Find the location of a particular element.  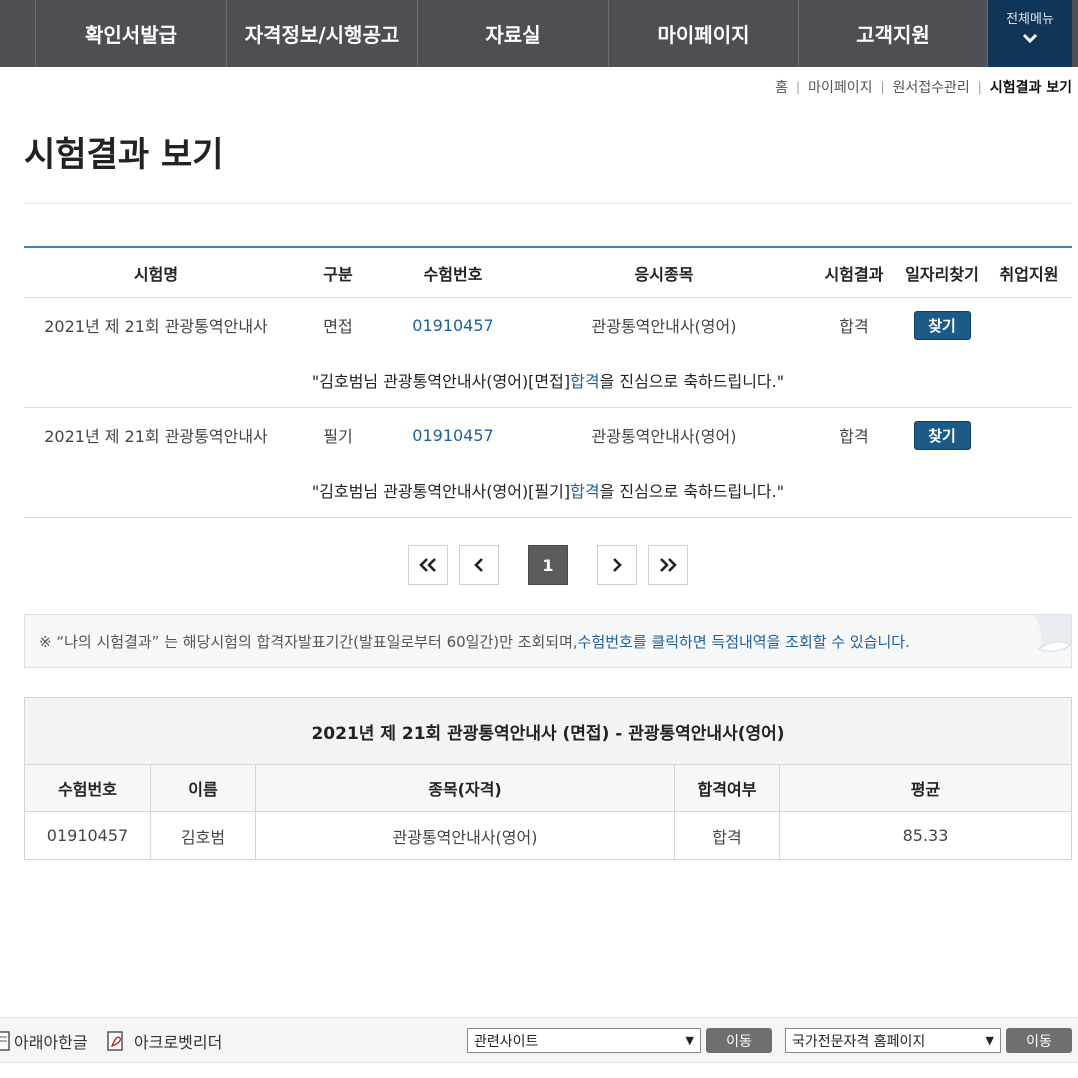

chevron-right-icon is located at coordinates (617, 565).